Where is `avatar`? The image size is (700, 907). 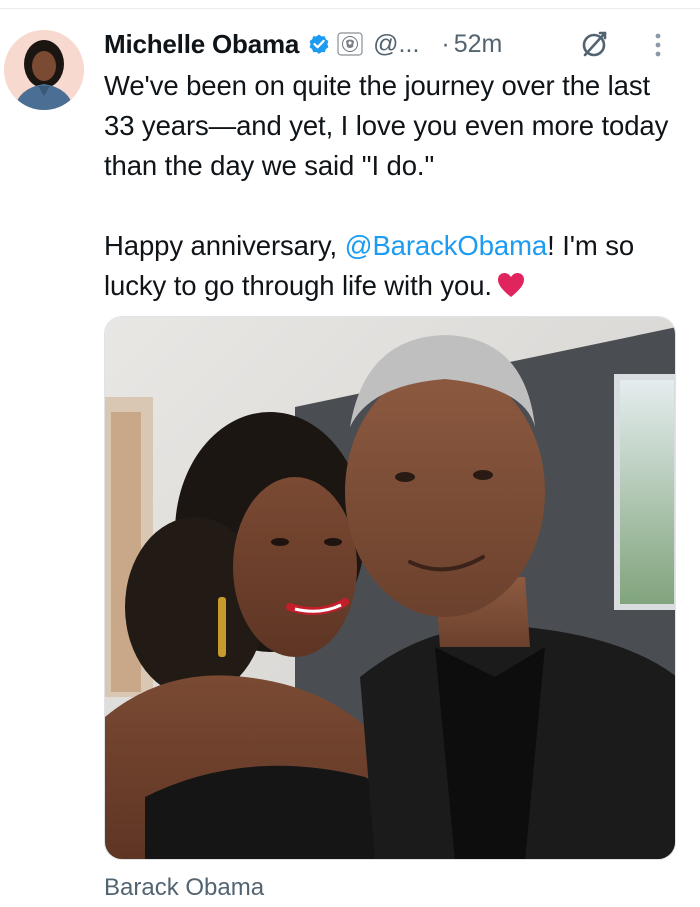
avatar is located at coordinates (44, 70).